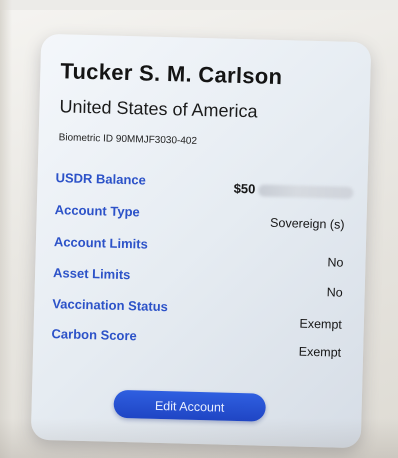 Image resolution: width=398 pixels, height=458 pixels. I want to click on screen-top-border, so click(199, 5).